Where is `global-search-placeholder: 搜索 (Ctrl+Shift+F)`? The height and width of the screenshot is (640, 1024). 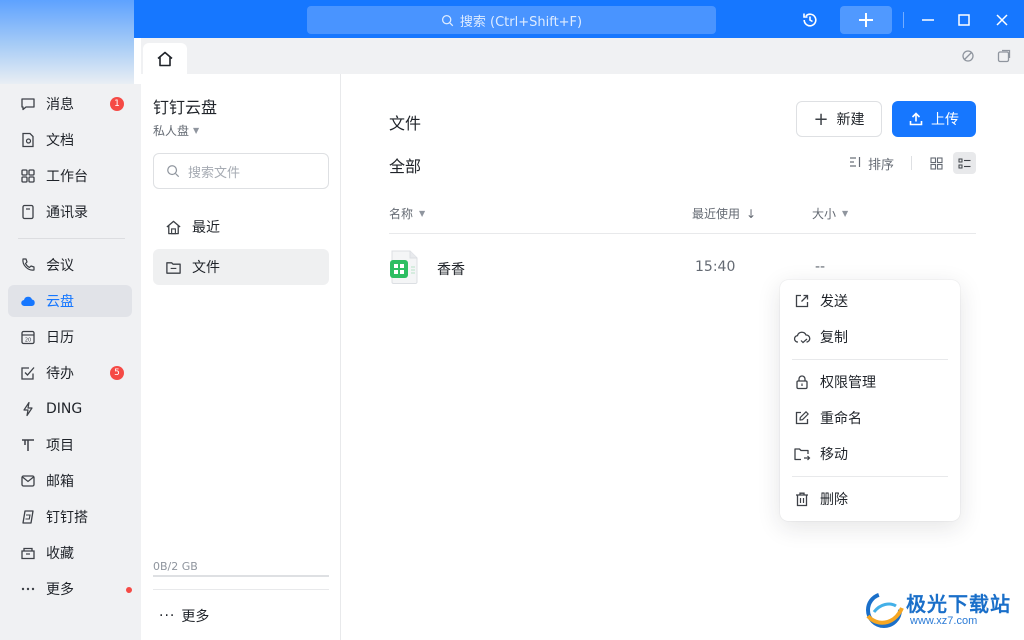 global-search-placeholder: 搜索 (Ctrl+Shift+F) is located at coordinates (521, 22).